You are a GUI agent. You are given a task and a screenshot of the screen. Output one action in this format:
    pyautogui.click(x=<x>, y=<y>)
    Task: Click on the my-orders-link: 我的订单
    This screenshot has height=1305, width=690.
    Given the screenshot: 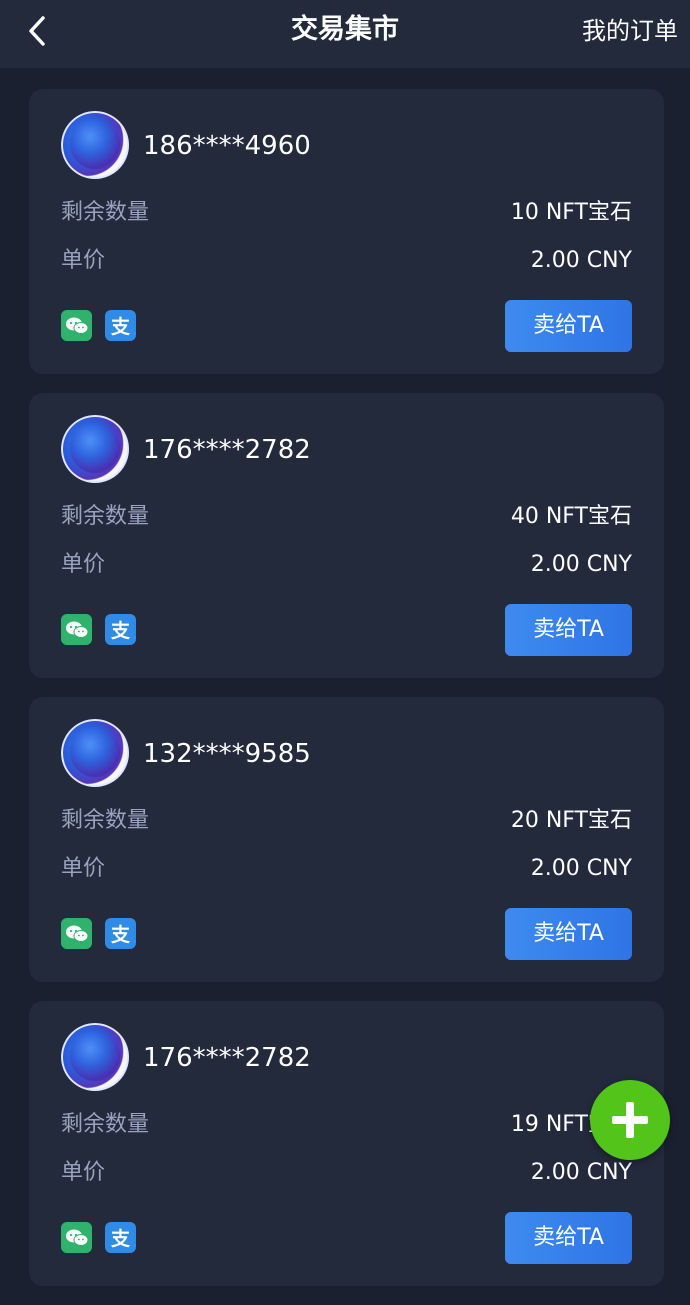 What is the action you would take?
    pyautogui.click(x=630, y=31)
    